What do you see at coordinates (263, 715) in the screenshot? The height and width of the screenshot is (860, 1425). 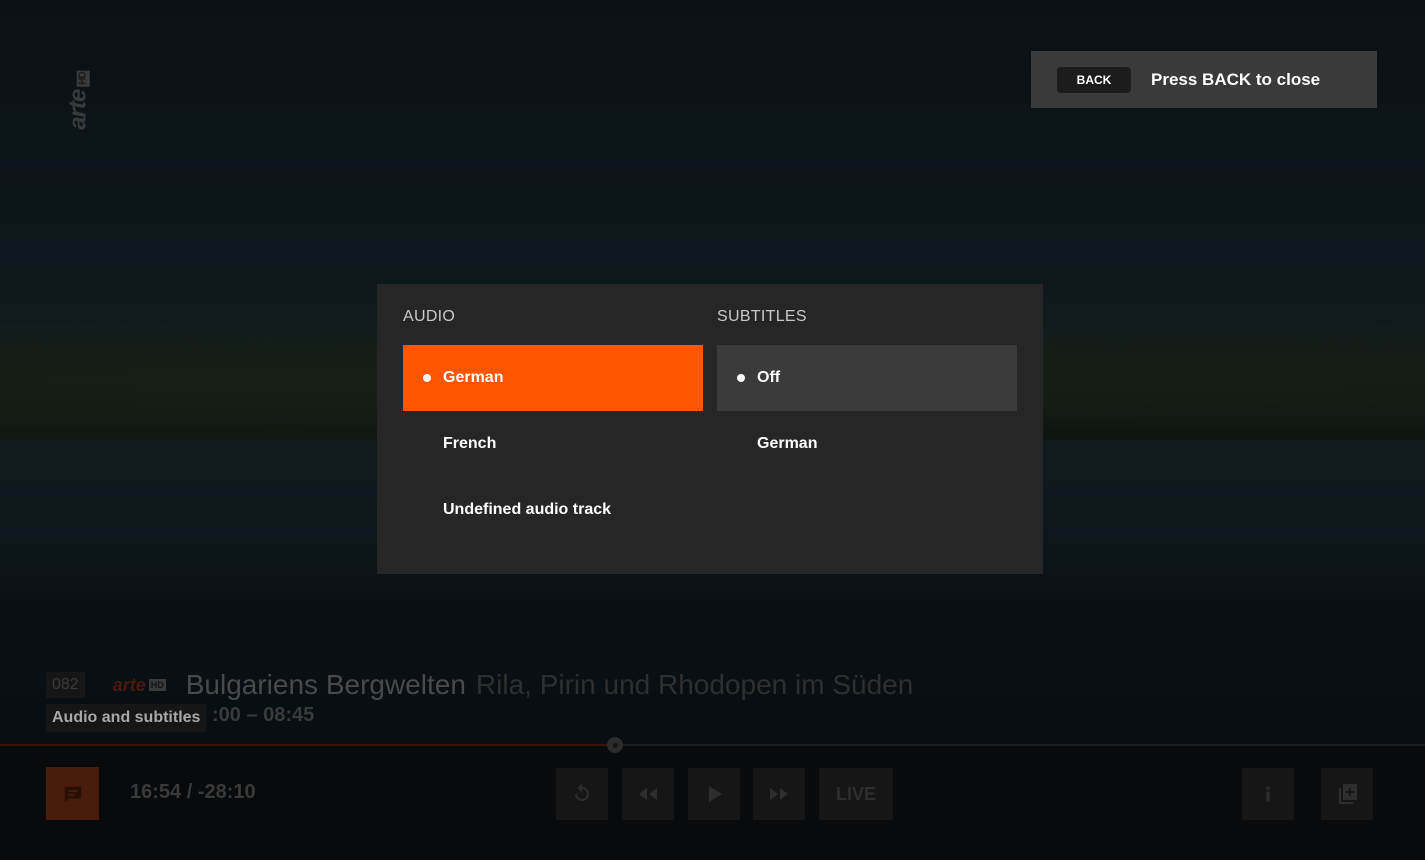 I see `program-time-range: :00 – 08:45` at bounding box center [263, 715].